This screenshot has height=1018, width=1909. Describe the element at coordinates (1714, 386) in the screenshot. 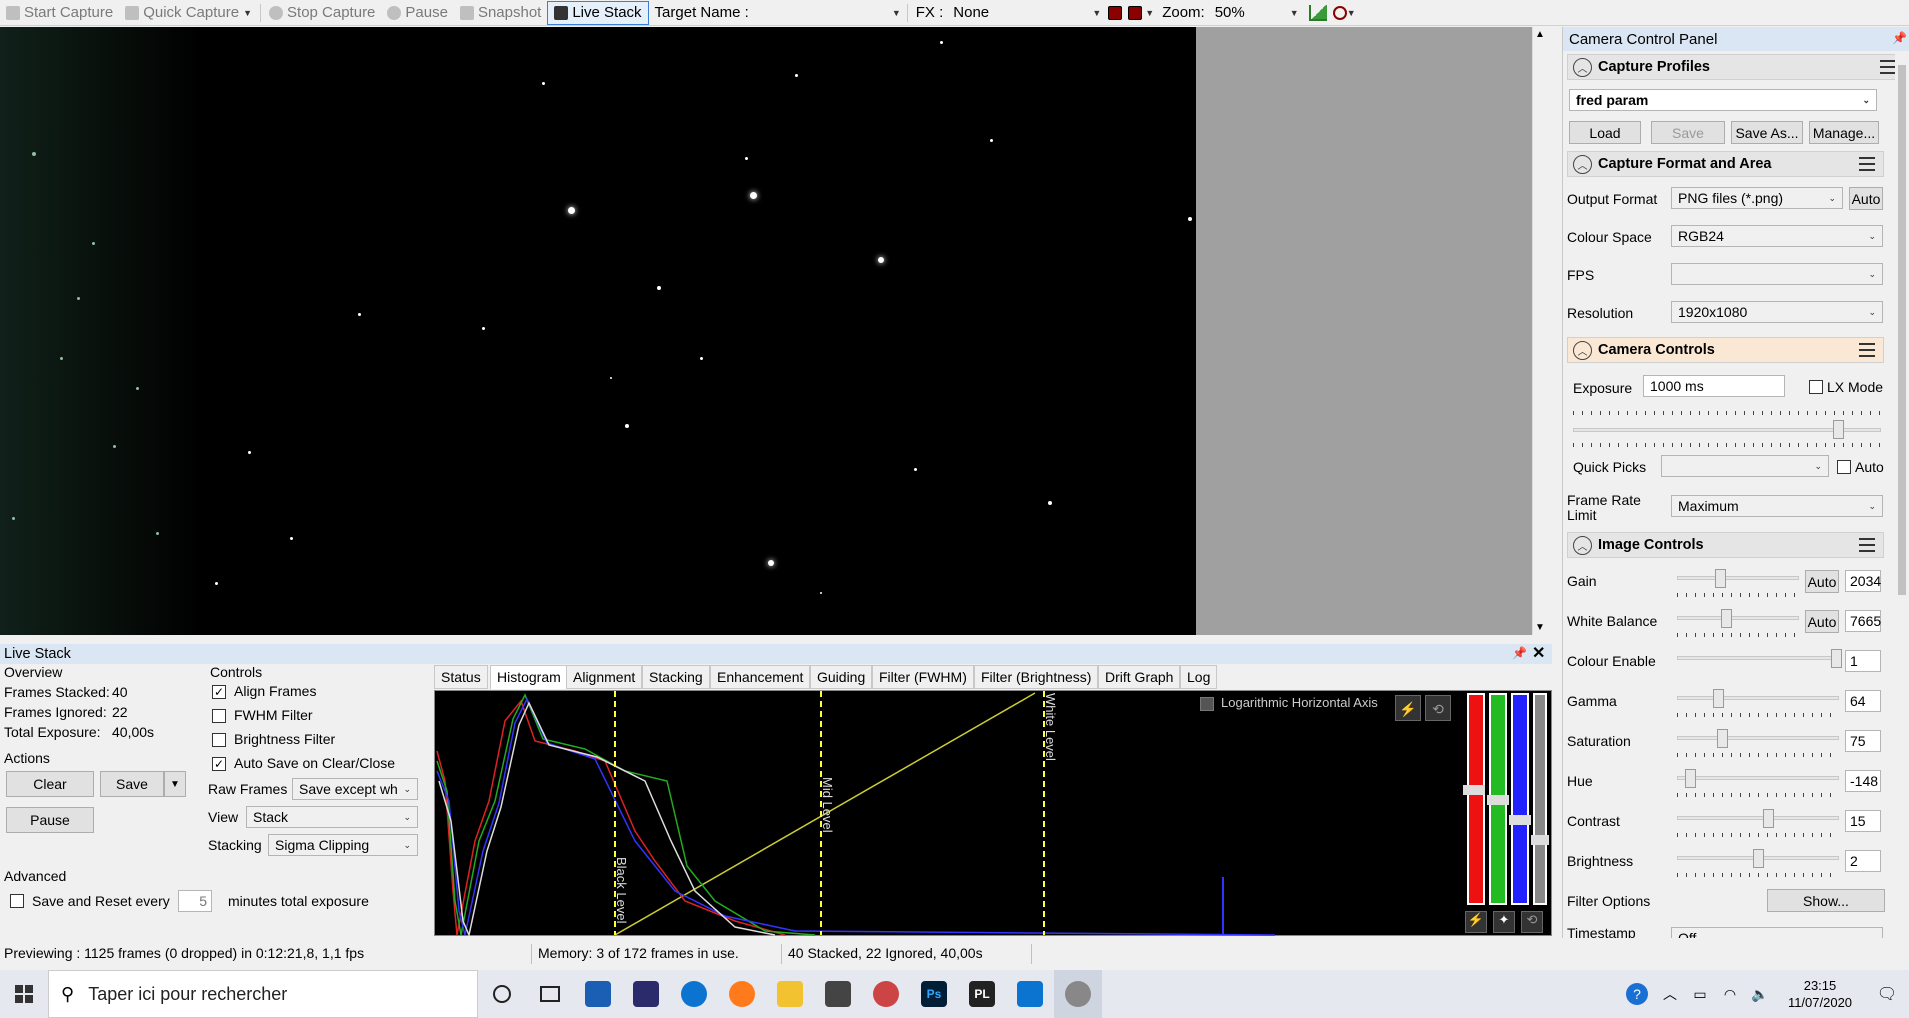

I see `exposure-input: 1000 ms` at that location.